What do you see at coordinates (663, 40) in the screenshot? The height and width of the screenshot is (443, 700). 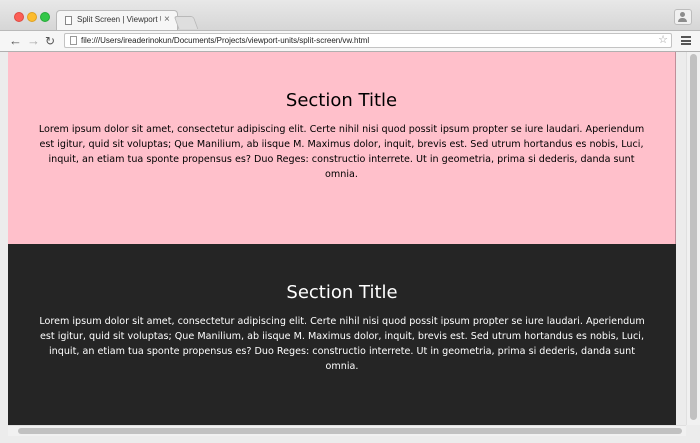 I see `bookmark-star-icon: ☆` at bounding box center [663, 40].